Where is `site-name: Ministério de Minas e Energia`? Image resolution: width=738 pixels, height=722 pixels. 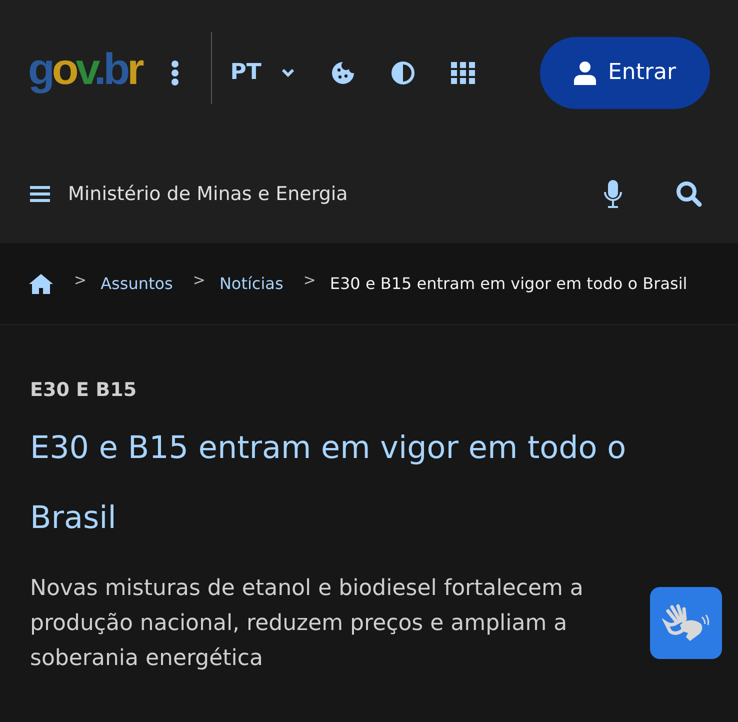 site-name: Ministério de Minas e Energia is located at coordinates (208, 194).